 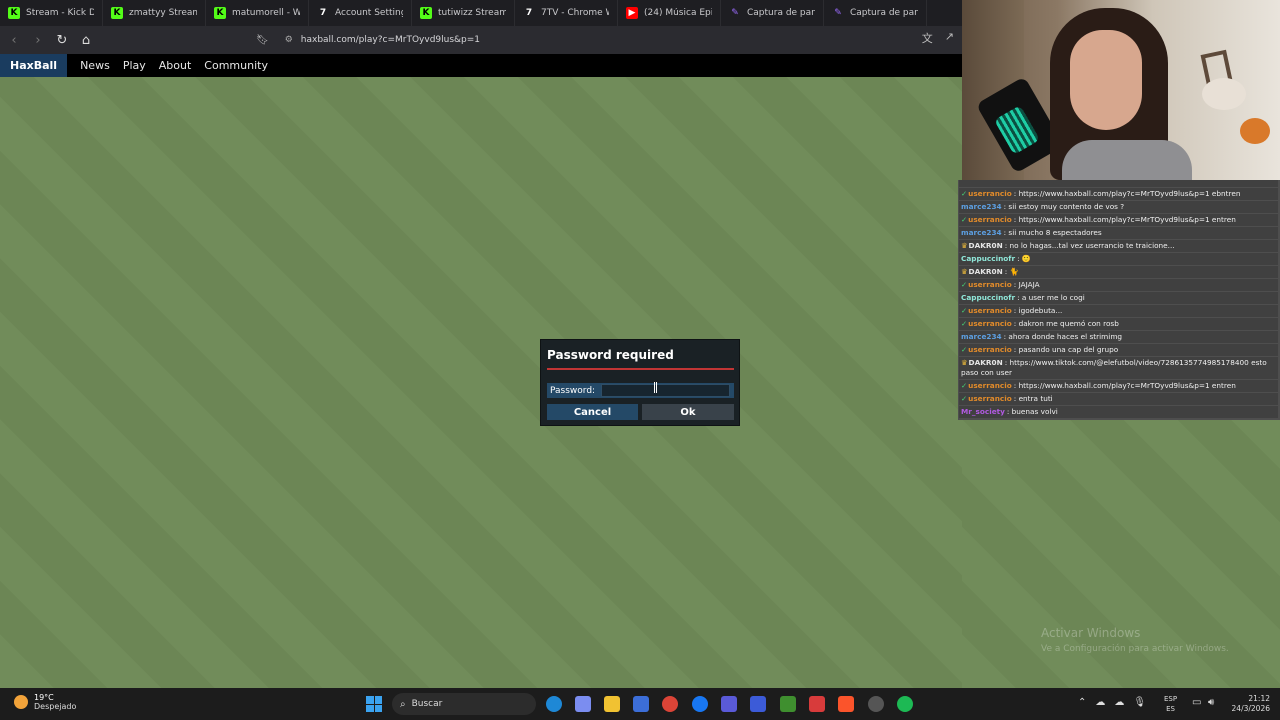 What do you see at coordinates (905, 704) in the screenshot?
I see `spotify-icon` at bounding box center [905, 704].